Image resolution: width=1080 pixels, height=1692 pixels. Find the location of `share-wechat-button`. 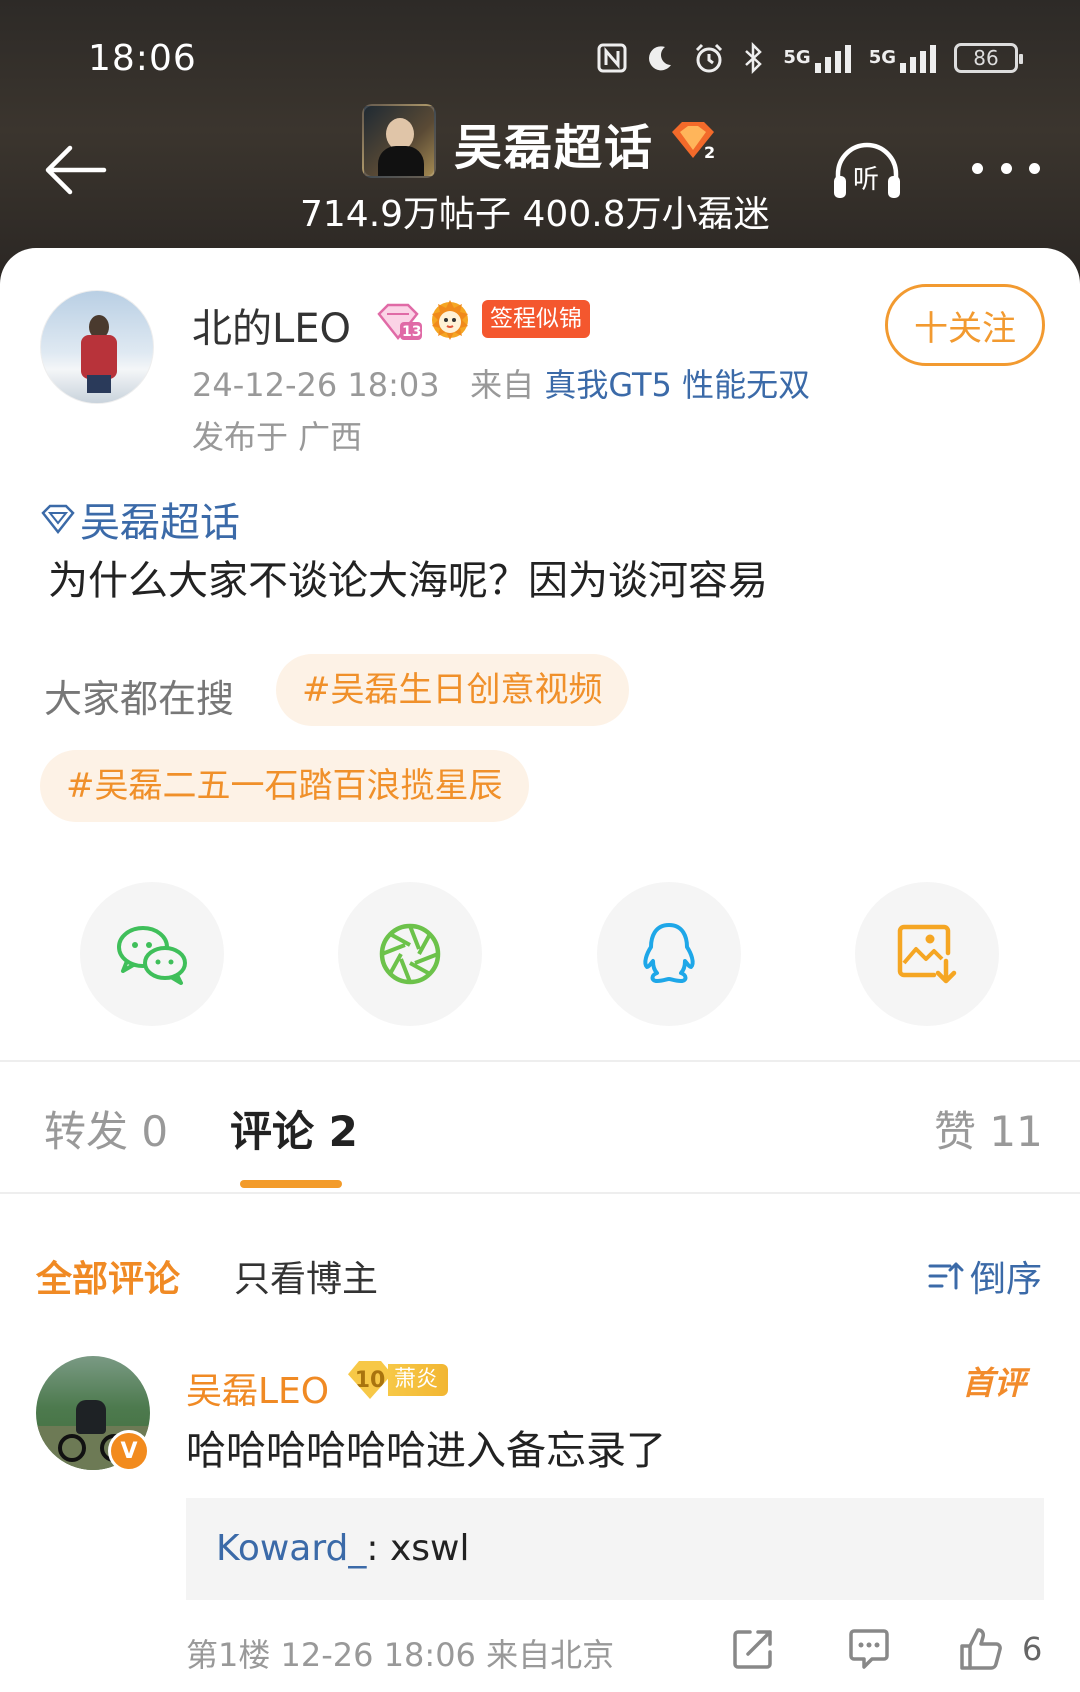

share-wechat-button is located at coordinates (152, 954).